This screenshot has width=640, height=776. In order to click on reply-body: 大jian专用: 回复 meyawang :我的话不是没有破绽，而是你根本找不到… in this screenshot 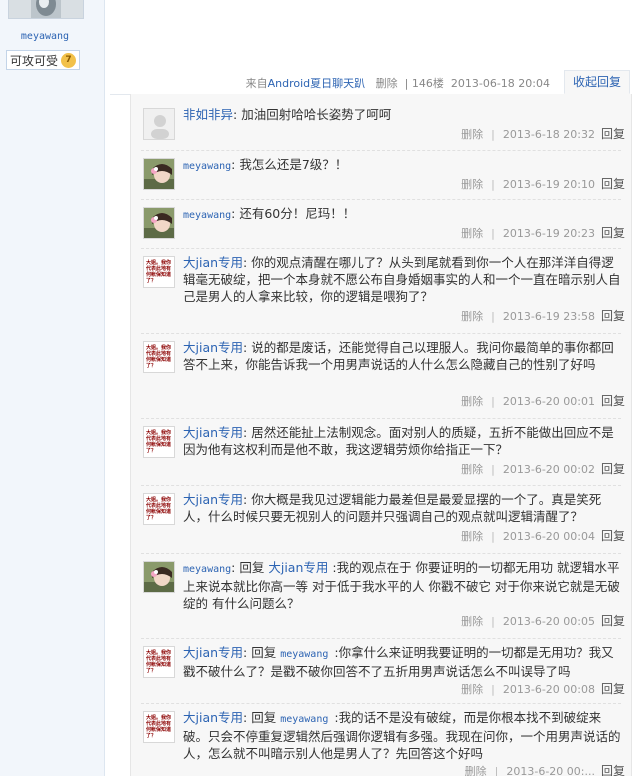, I will do `click(403, 735)`.